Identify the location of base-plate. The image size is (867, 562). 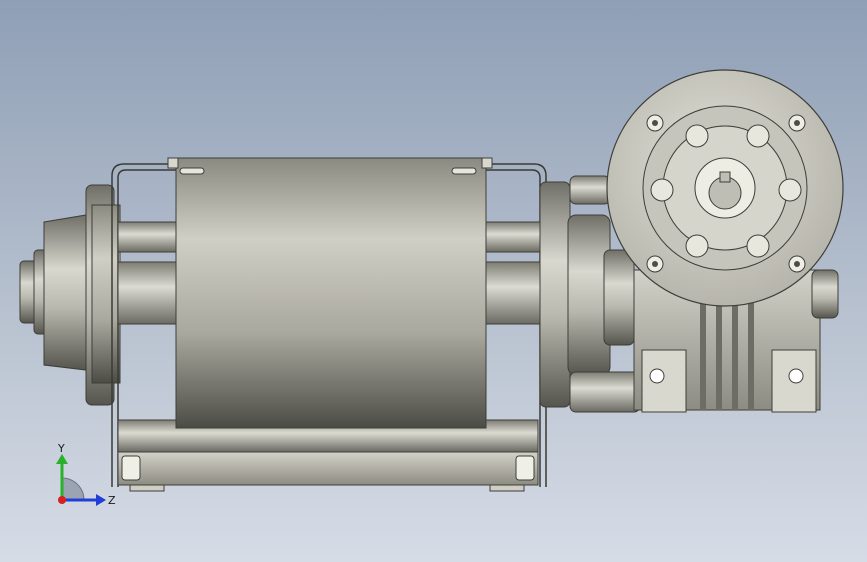
(328, 471).